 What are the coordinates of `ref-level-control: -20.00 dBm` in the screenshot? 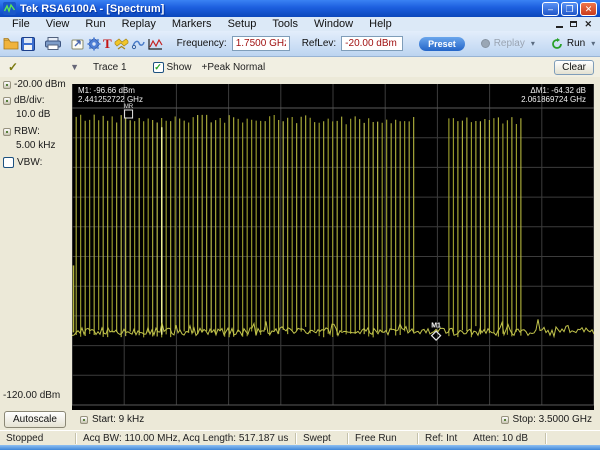 It's located at (34, 84).